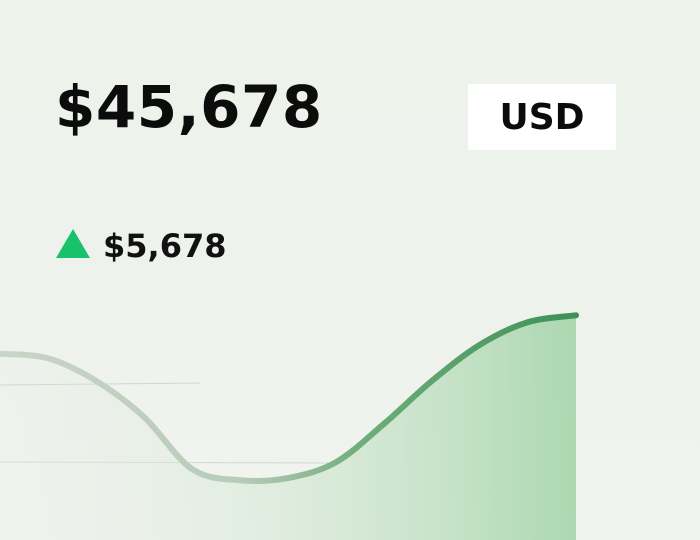  Describe the element at coordinates (189, 107) in the screenshot. I see `balance-amount: $45,678` at that location.